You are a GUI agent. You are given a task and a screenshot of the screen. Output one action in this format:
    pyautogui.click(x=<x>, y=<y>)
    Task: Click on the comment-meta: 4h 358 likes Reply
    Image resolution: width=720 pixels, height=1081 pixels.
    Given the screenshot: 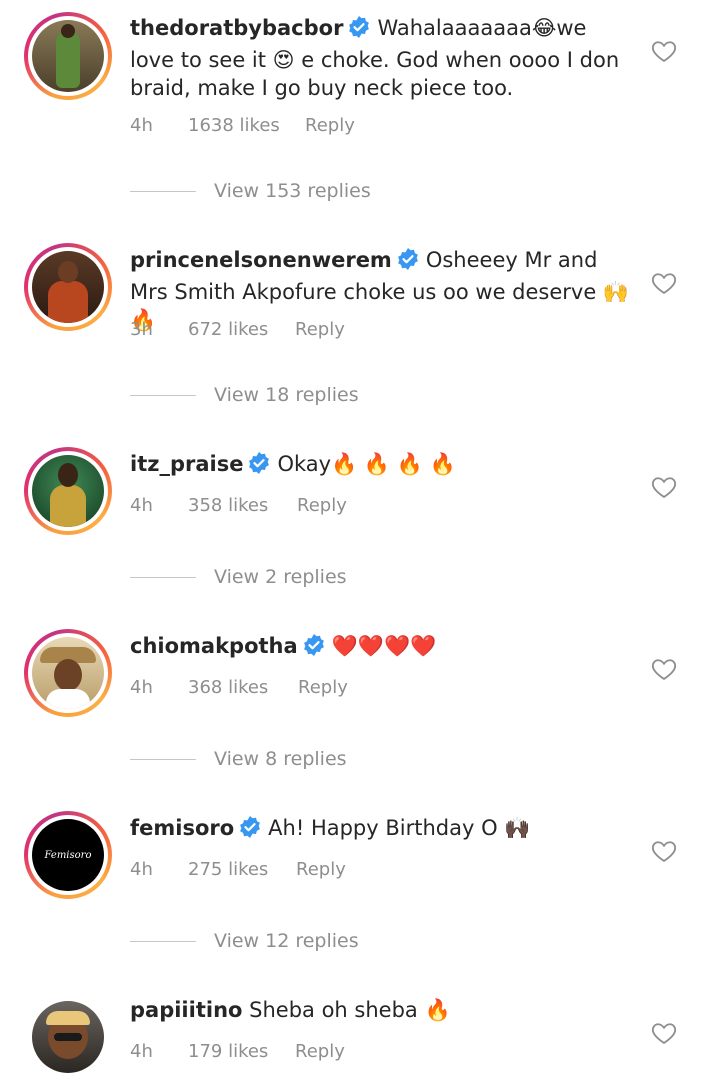 What is the action you would take?
    pyautogui.click(x=238, y=505)
    